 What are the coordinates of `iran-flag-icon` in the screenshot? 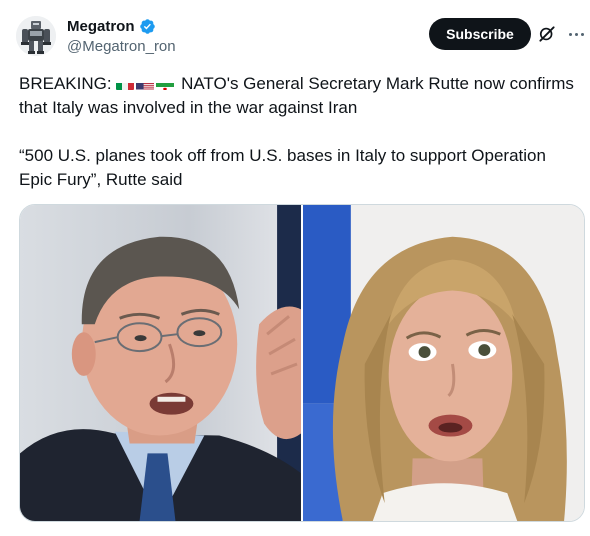 It's located at (165, 84).